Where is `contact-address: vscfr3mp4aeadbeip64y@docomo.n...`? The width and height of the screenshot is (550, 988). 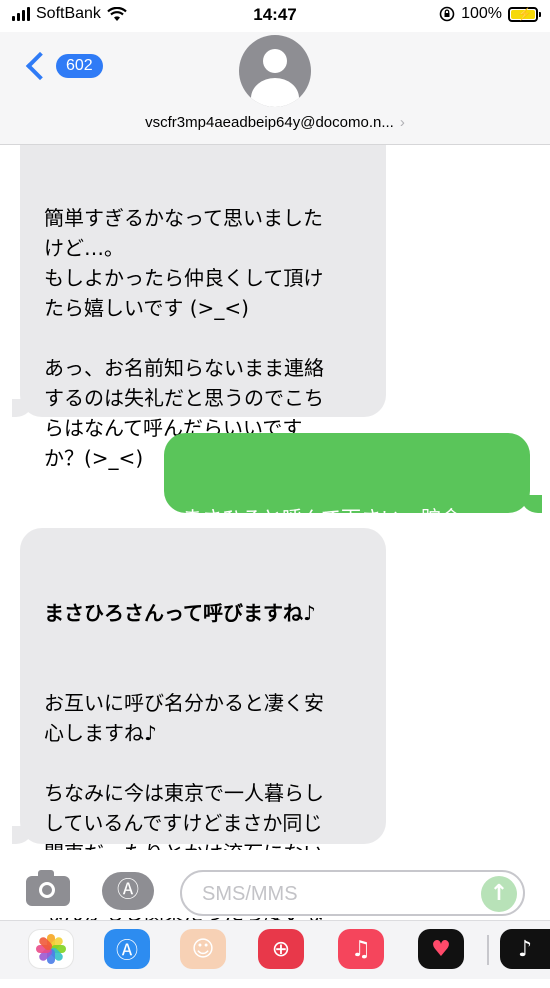 contact-address: vscfr3mp4aeadbeip64y@docomo.n... is located at coordinates (269, 122).